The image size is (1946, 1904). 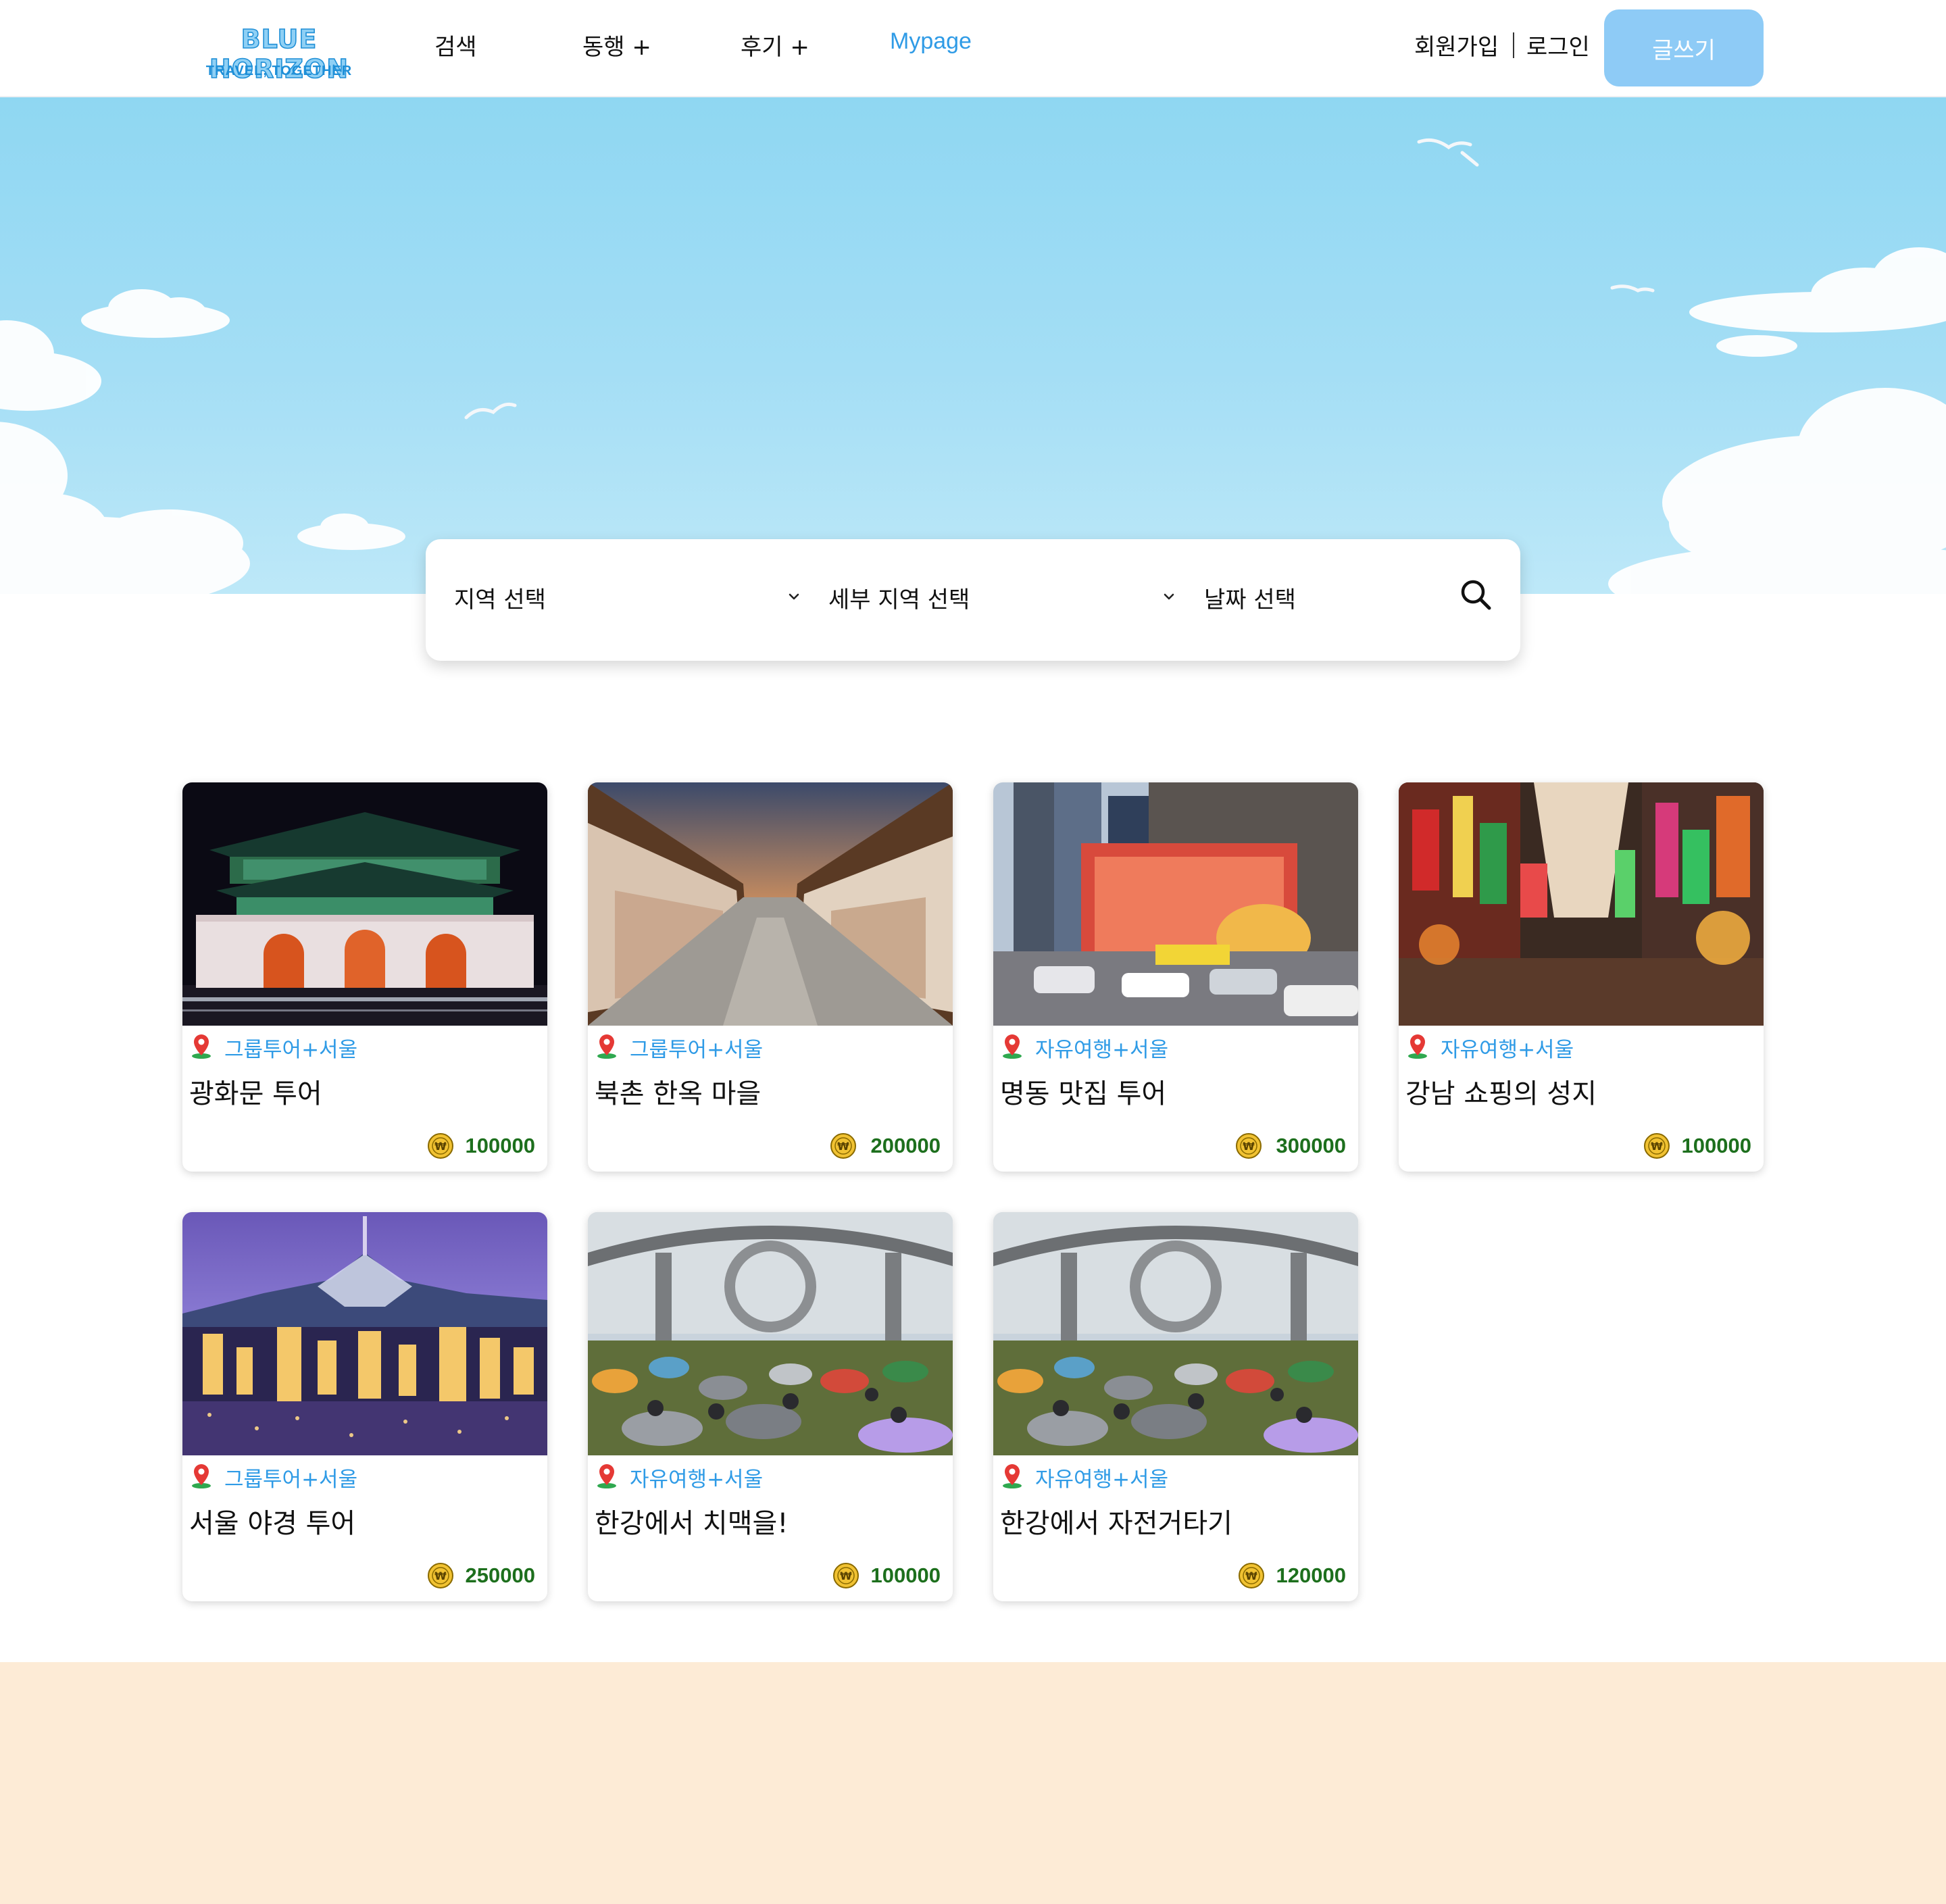 I want to click on card-title: 한강에서 치맥을!, so click(x=692, y=1524).